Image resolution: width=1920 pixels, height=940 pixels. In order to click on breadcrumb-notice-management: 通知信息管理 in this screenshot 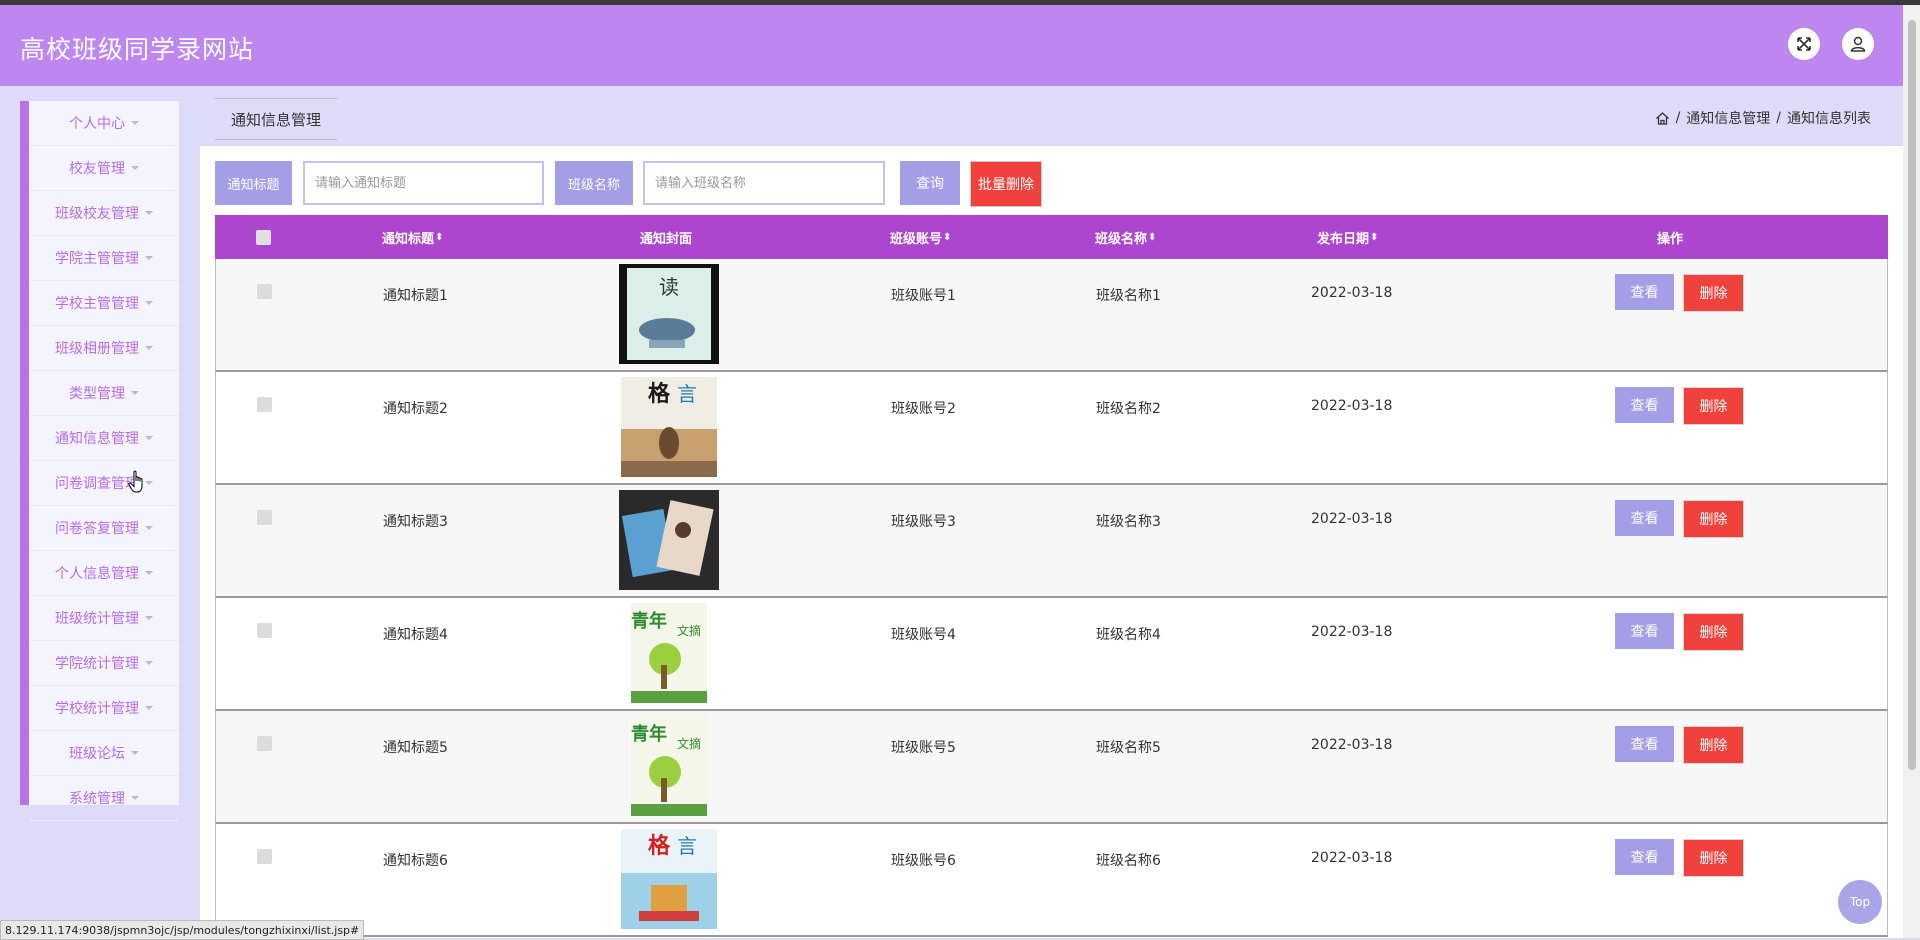, I will do `click(1728, 118)`.